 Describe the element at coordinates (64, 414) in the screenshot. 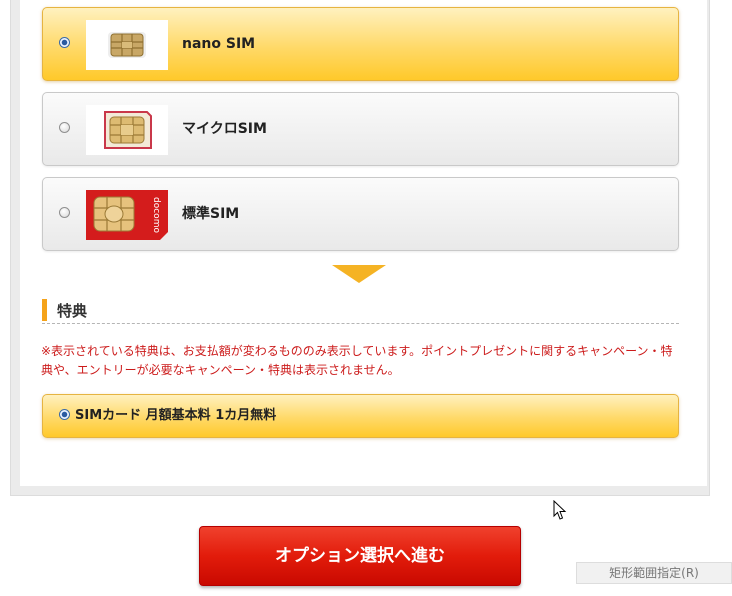

I see `benefit-radio` at that location.